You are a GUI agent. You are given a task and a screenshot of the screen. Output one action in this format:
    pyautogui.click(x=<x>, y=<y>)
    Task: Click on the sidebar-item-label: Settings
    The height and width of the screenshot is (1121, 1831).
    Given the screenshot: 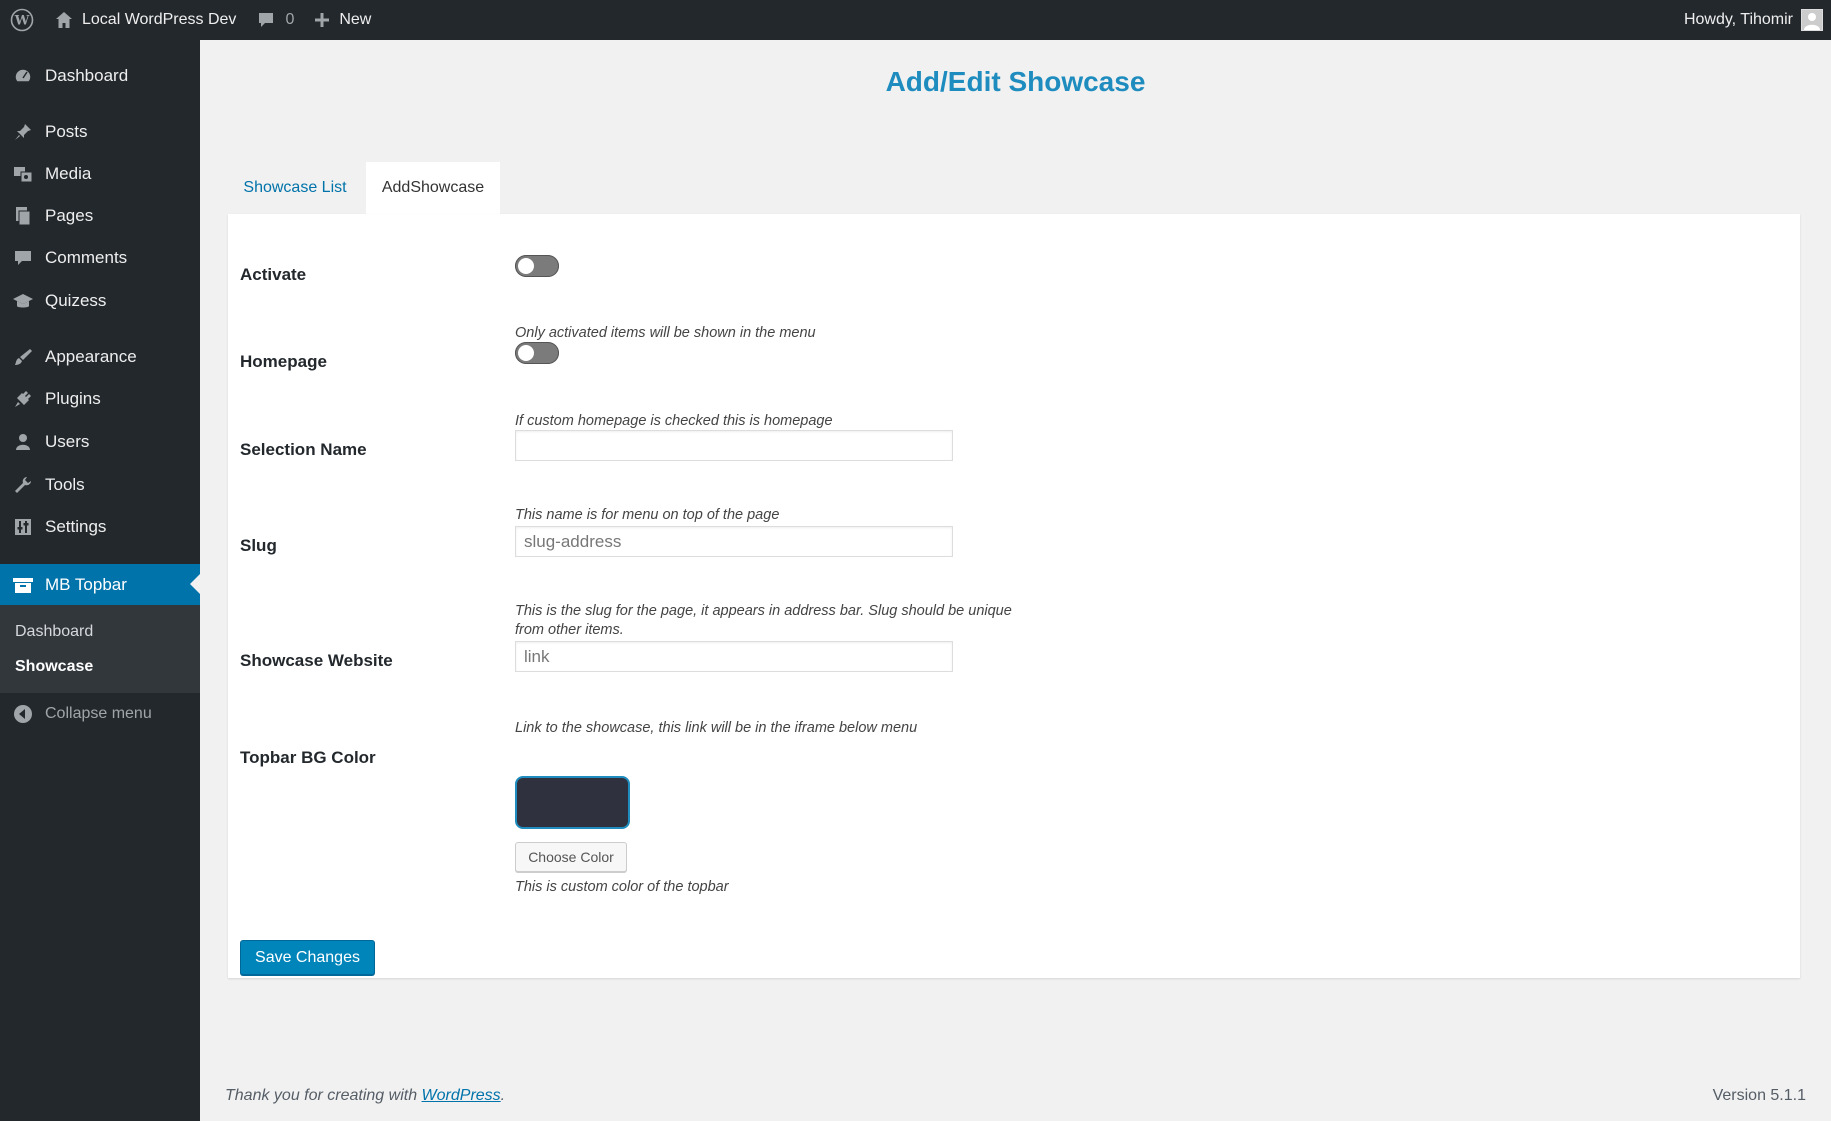 What is the action you would take?
    pyautogui.click(x=76, y=526)
    